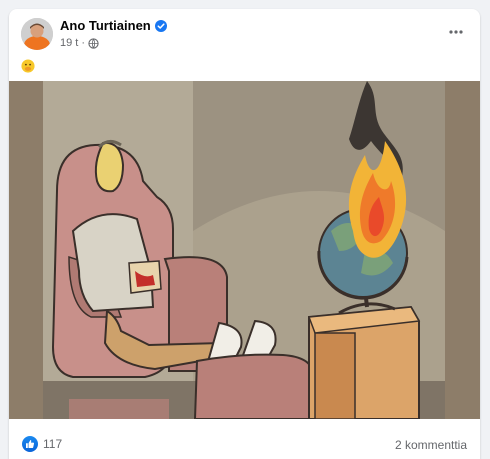 Image resolution: width=490 pixels, height=459 pixels. What do you see at coordinates (42, 444) in the screenshot?
I see `reactions-summary: 117` at bounding box center [42, 444].